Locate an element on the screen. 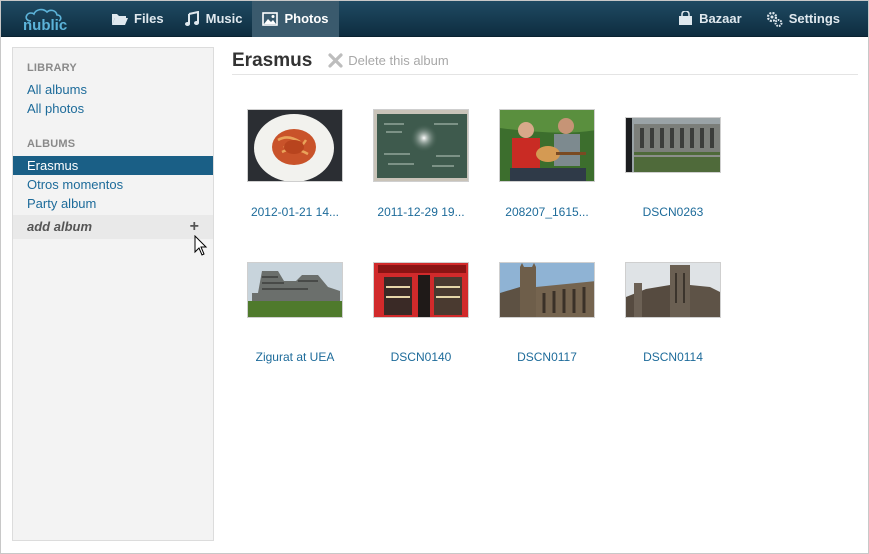 This screenshot has height=554, width=869. delete-album-label: Delete this album is located at coordinates (398, 60).